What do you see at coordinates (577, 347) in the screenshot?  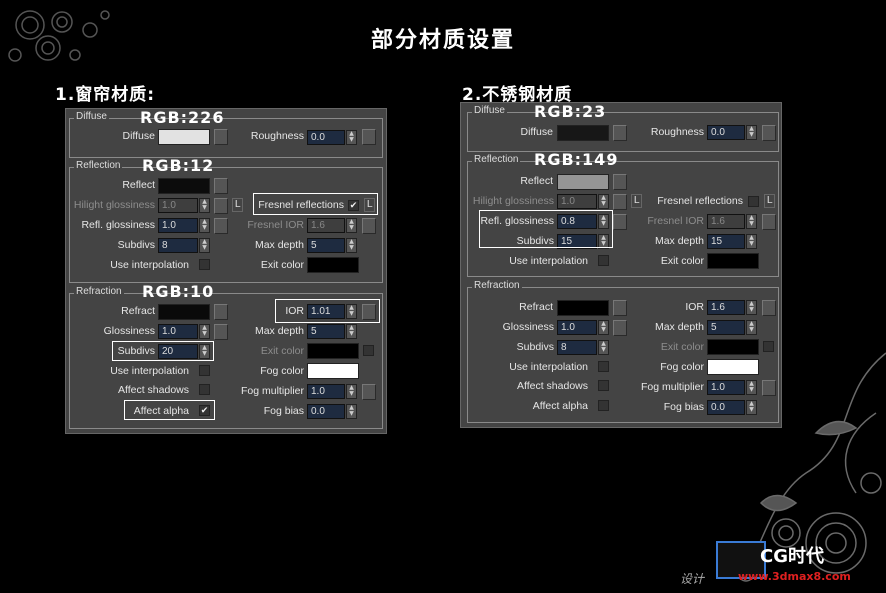 I see `refr-subdivs-input: 8` at bounding box center [577, 347].